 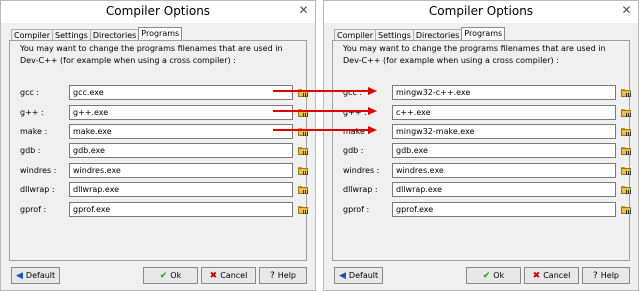 I want to click on help-button-label: Help, so click(x=287, y=275).